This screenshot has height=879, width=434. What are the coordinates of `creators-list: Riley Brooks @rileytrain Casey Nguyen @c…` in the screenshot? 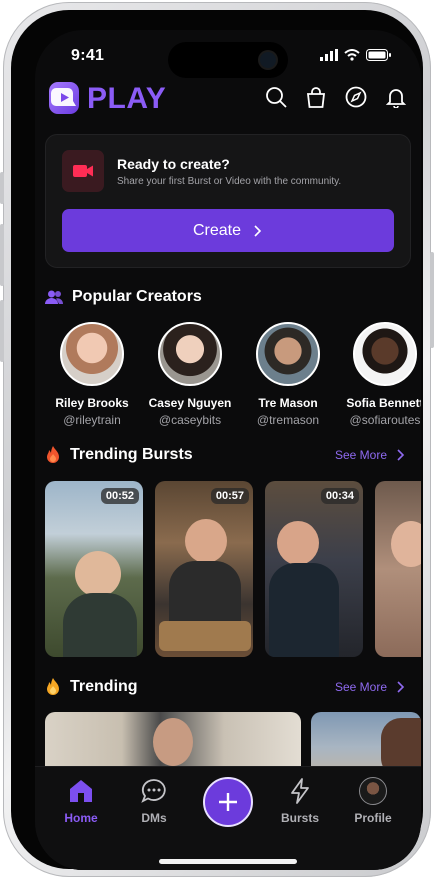 It's located at (228, 377).